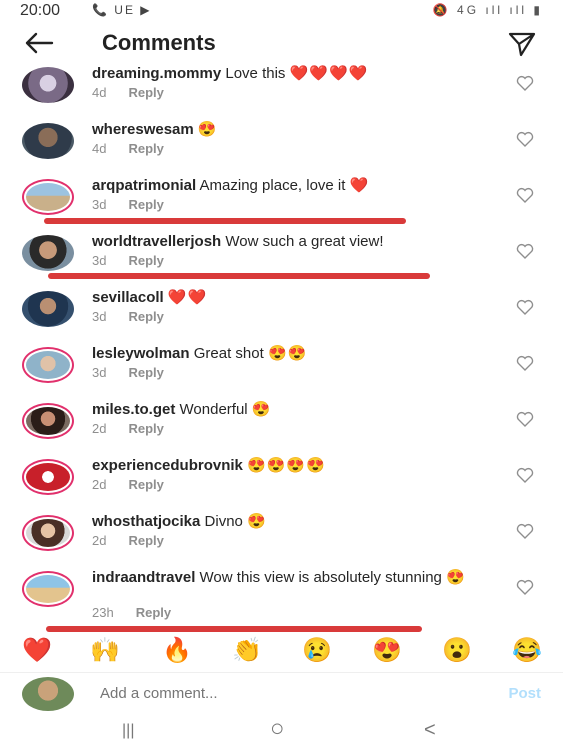  What do you see at coordinates (281, 430) in the screenshot?
I see `comment-item: miles.to.get Wonderful 😍 2d Reply` at bounding box center [281, 430].